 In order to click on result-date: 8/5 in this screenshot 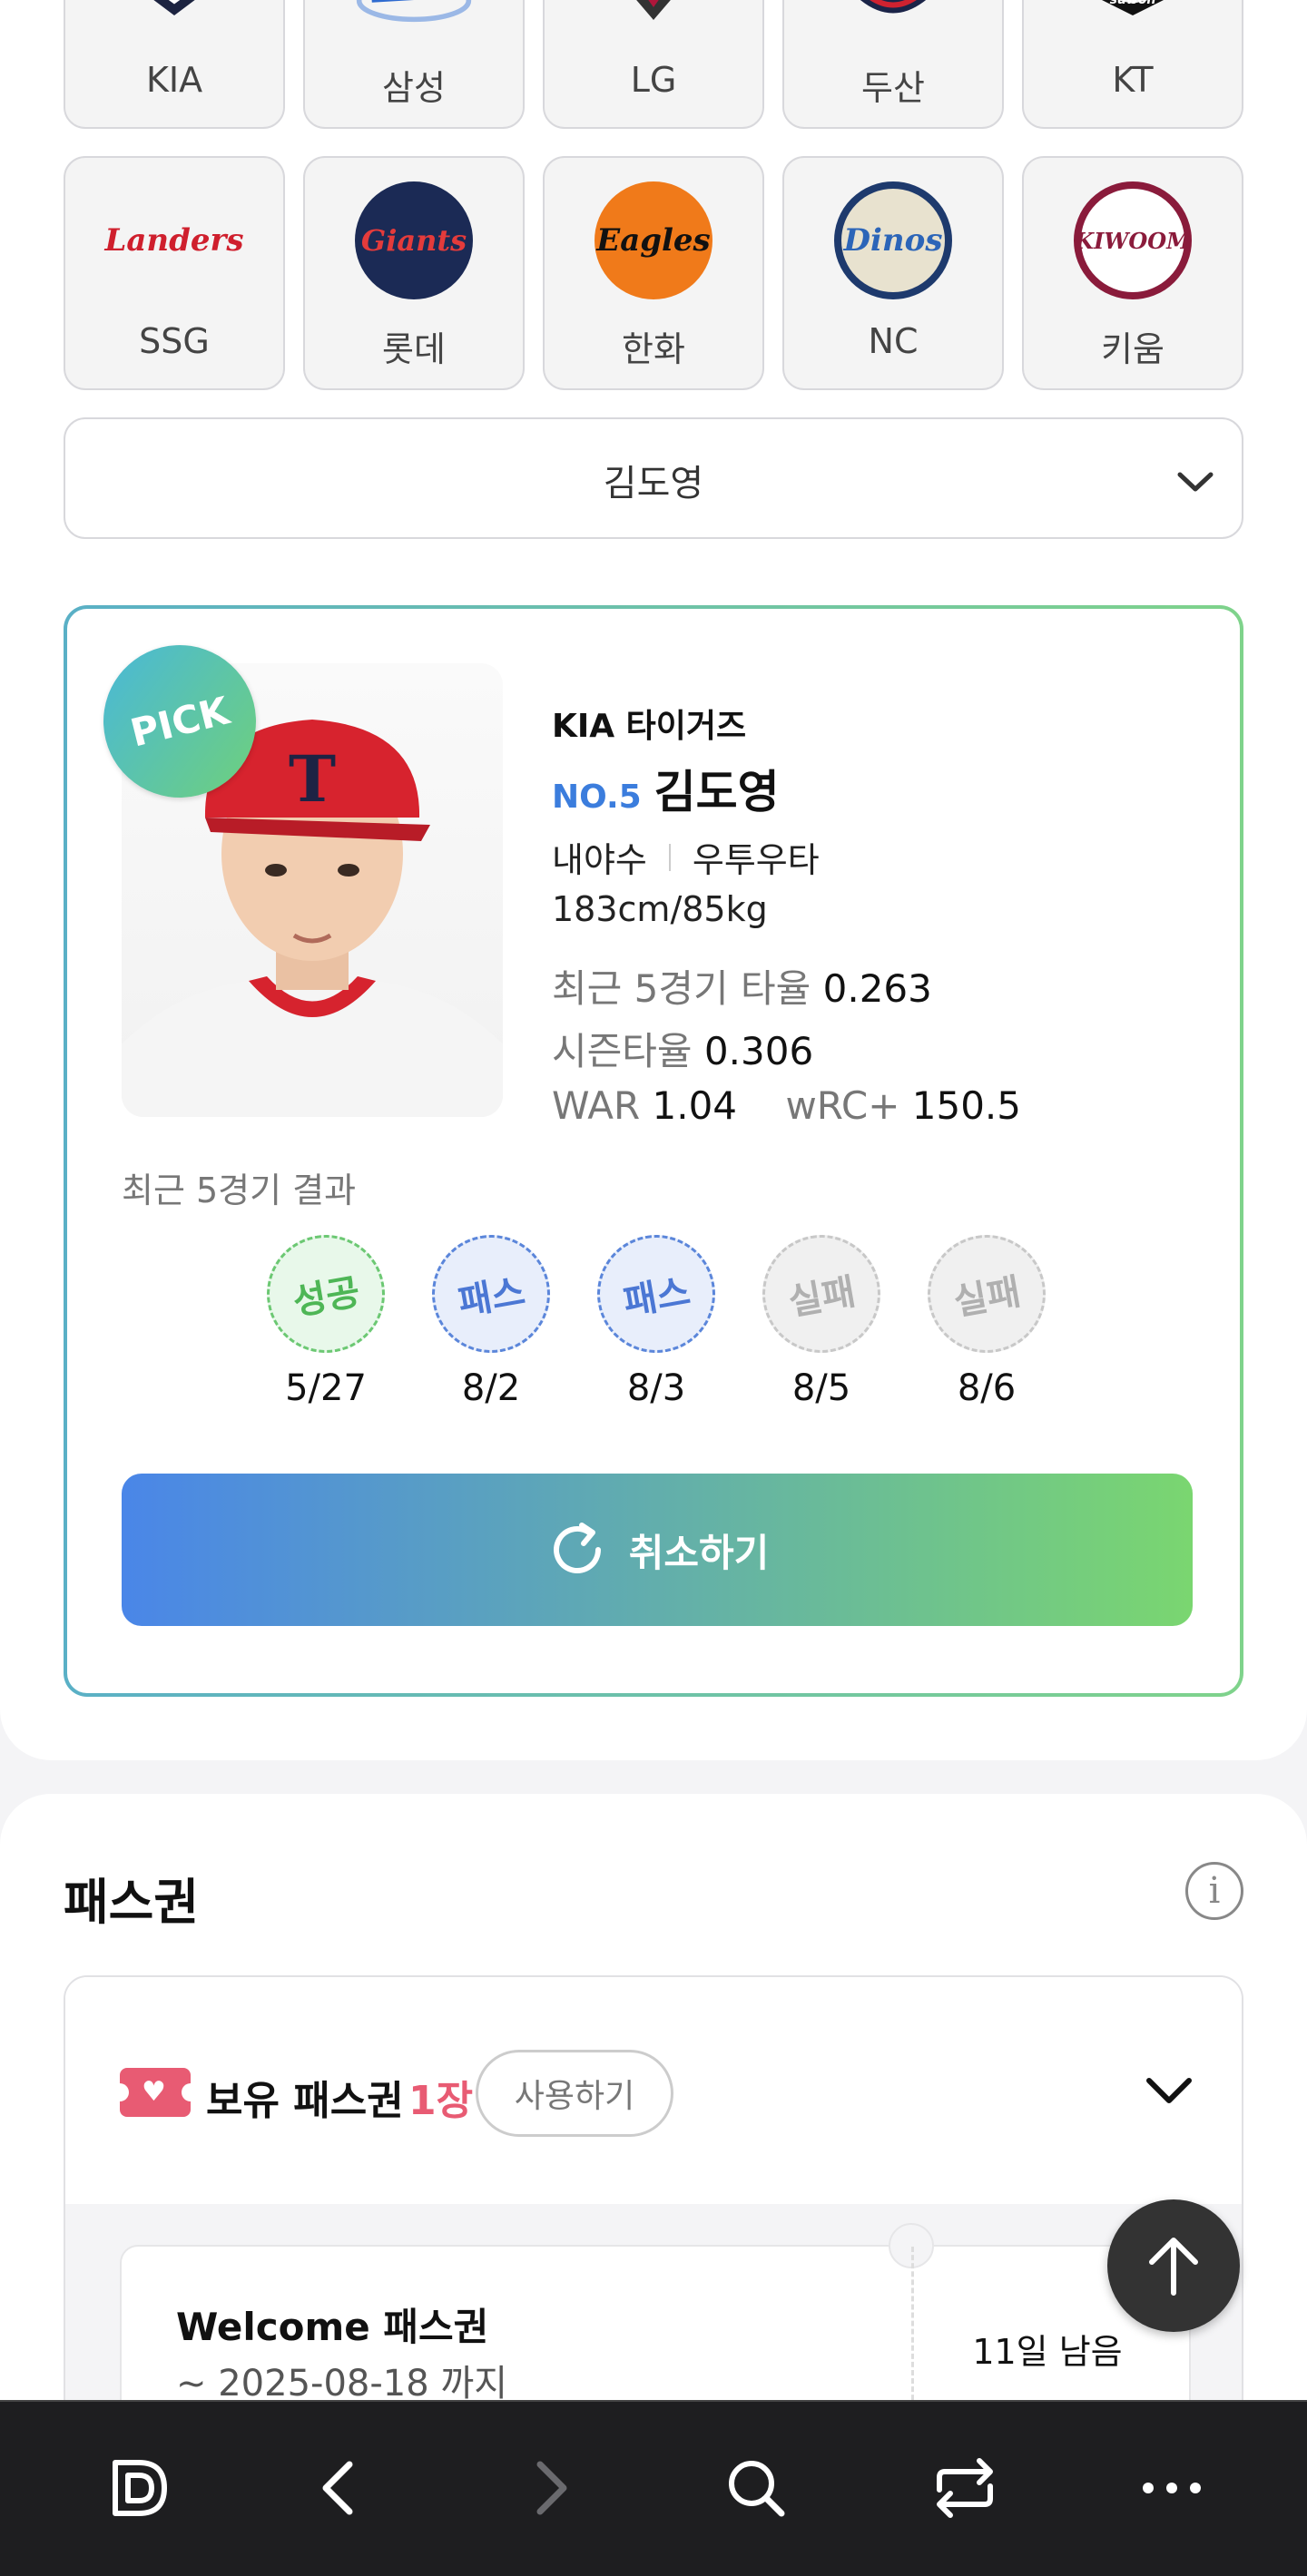, I will do `click(821, 1388)`.